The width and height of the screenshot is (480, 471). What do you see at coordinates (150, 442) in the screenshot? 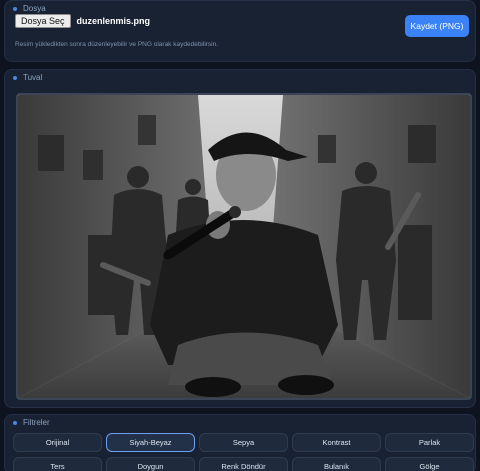
I see `filter-black-white-button: Siyah-Beyaz` at bounding box center [150, 442].